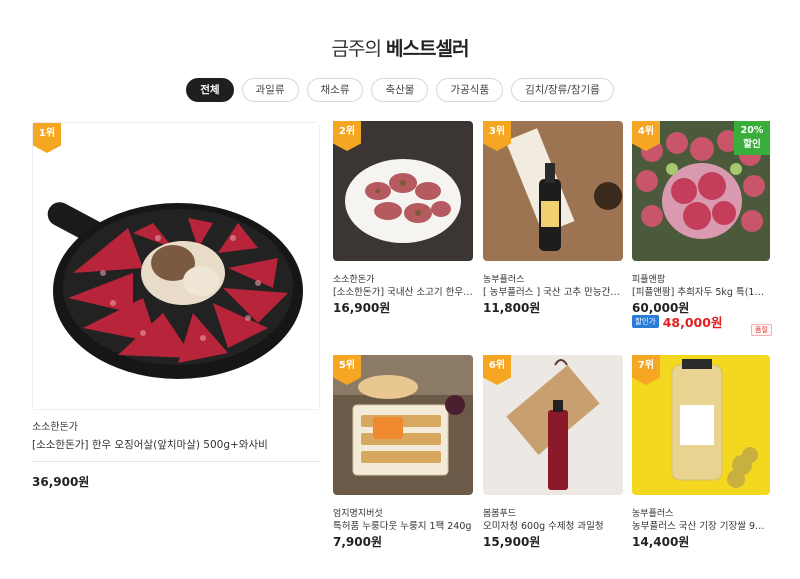 The height and width of the screenshot is (579, 800). What do you see at coordinates (692, 322) in the screenshot?
I see `sale-price: 48,000원` at bounding box center [692, 322].